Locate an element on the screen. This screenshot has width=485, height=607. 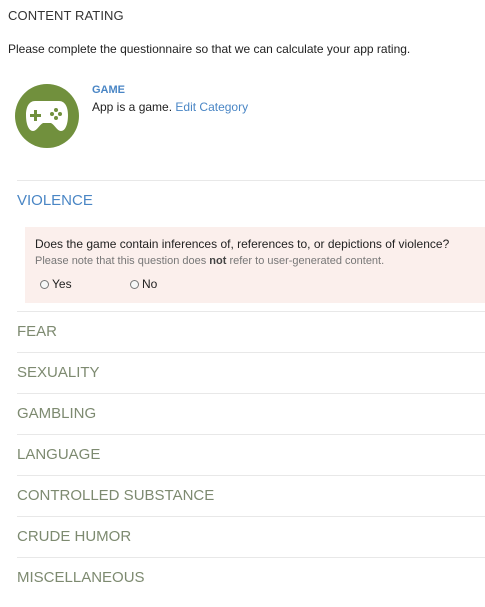
section-fear-label: FEAR is located at coordinates (251, 331).